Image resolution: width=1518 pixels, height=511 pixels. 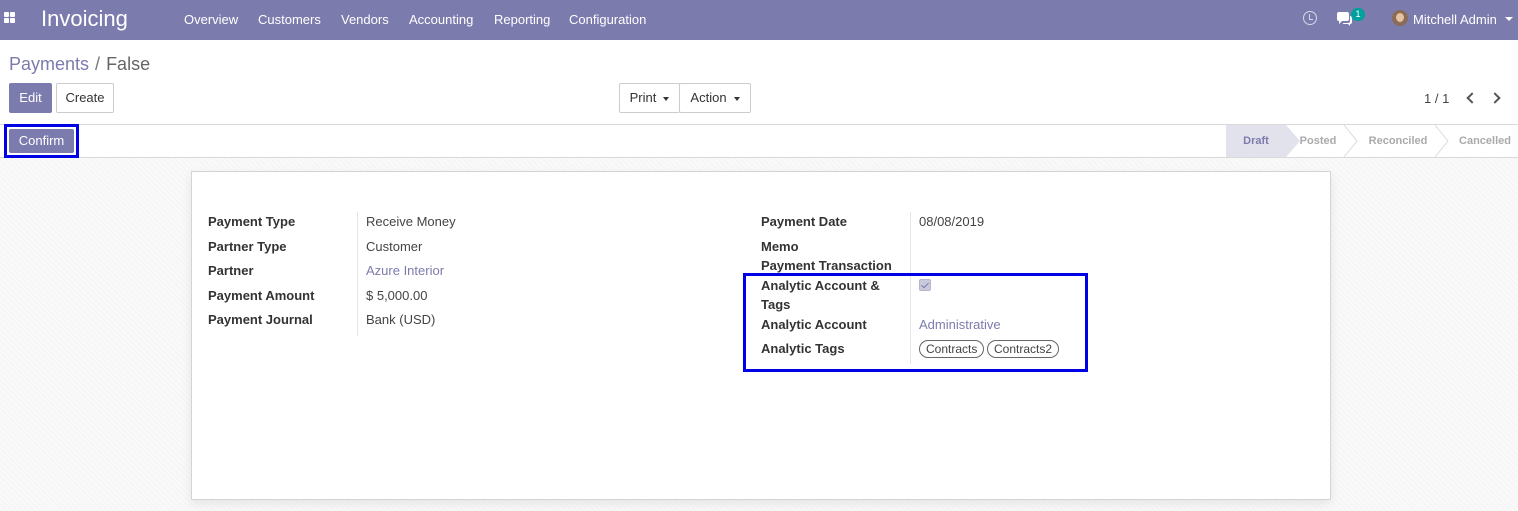 What do you see at coordinates (1495, 98) in the screenshot?
I see `pager-next-icon` at bounding box center [1495, 98].